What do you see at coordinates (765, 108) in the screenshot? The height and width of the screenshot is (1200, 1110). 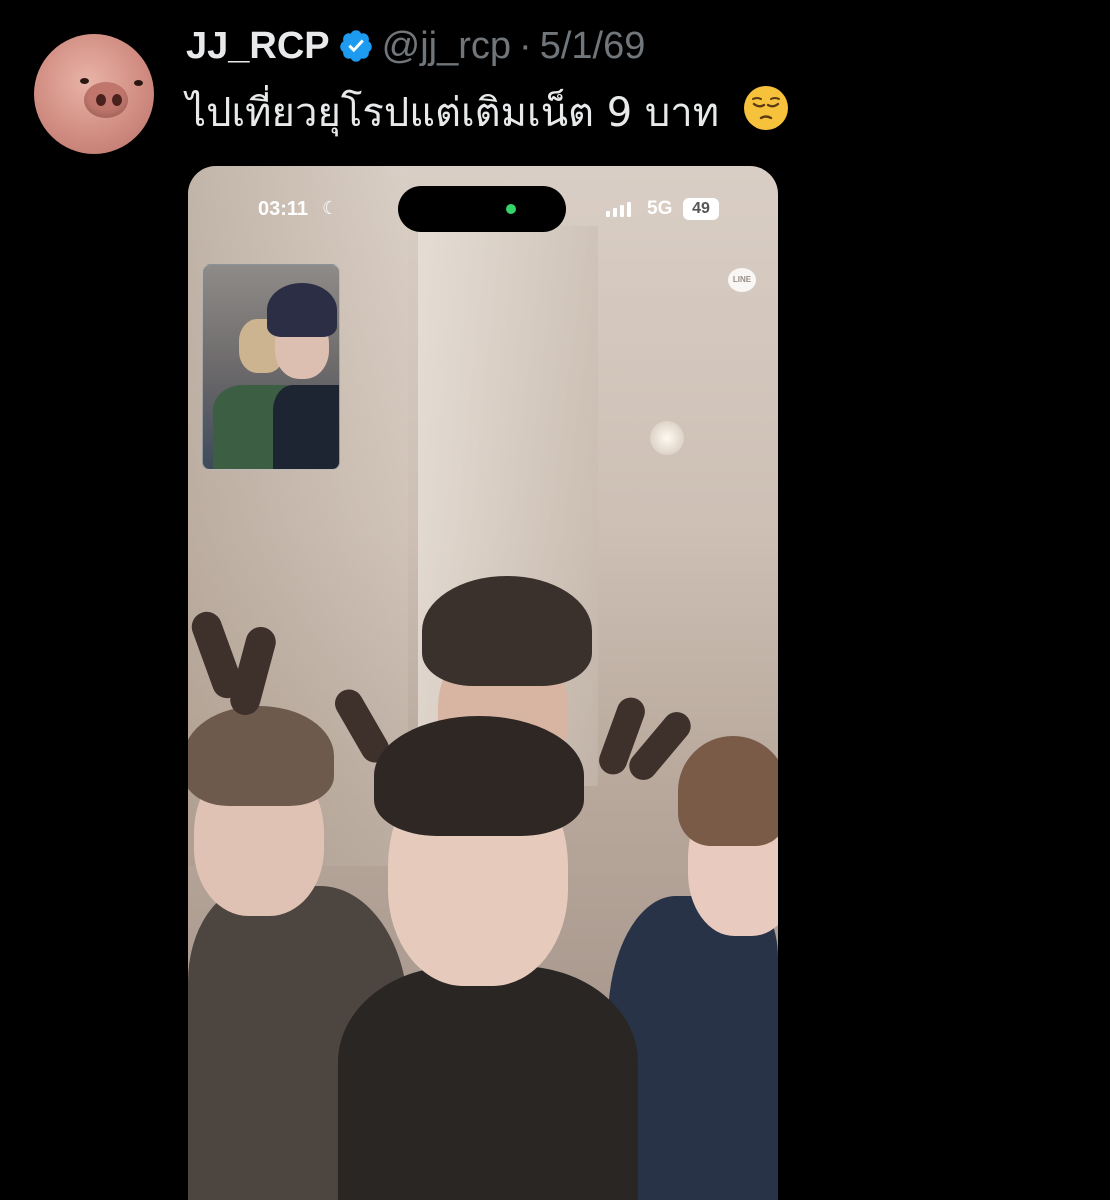 I see `pensive-face-icon` at bounding box center [765, 108].